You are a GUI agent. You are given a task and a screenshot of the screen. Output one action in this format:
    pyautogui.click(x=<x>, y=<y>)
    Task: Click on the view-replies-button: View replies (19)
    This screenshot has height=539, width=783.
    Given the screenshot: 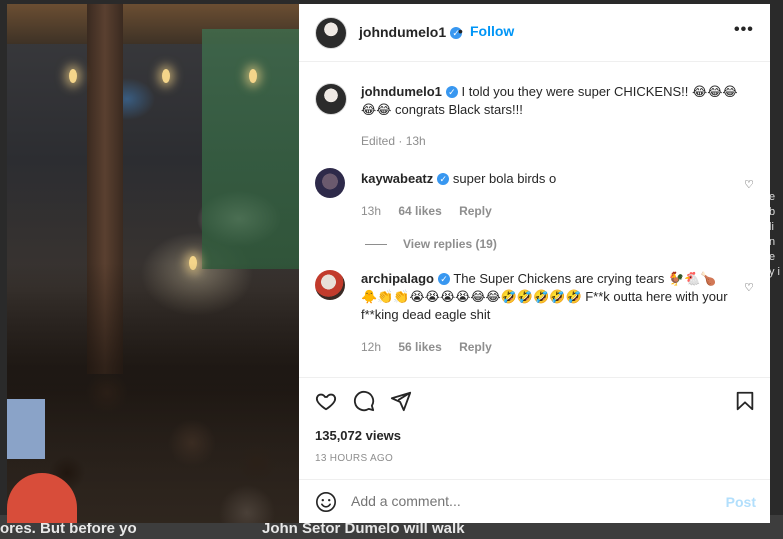 What is the action you would take?
    pyautogui.click(x=431, y=244)
    